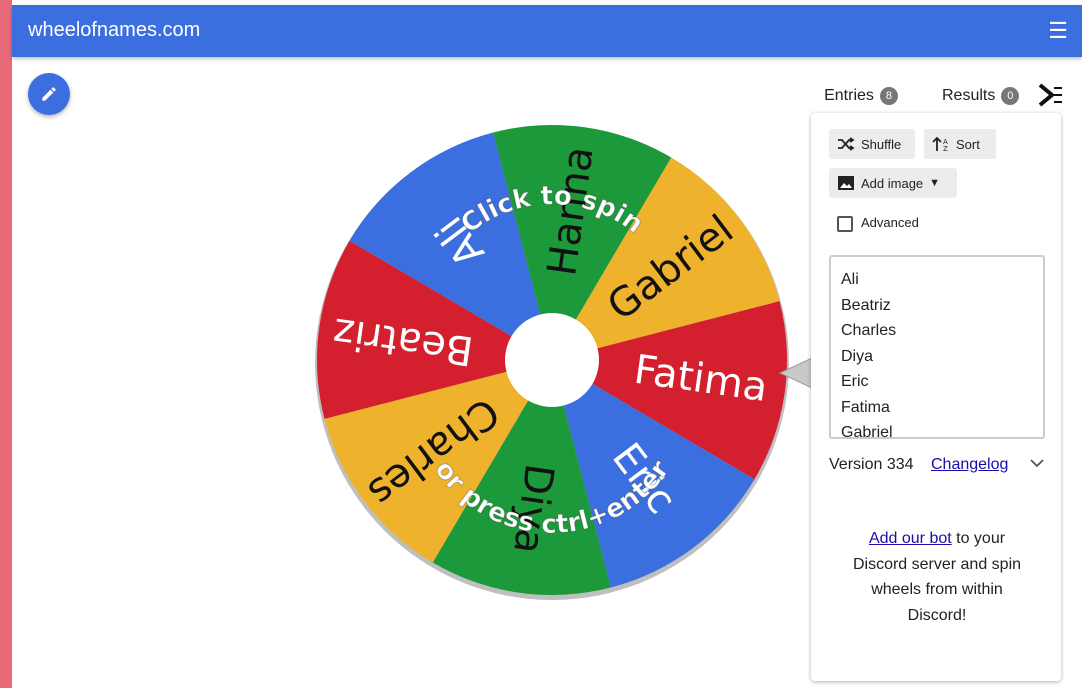 The height and width of the screenshot is (688, 1082). What do you see at coordinates (1037, 465) in the screenshot?
I see `chevron-down-icon` at bounding box center [1037, 465].